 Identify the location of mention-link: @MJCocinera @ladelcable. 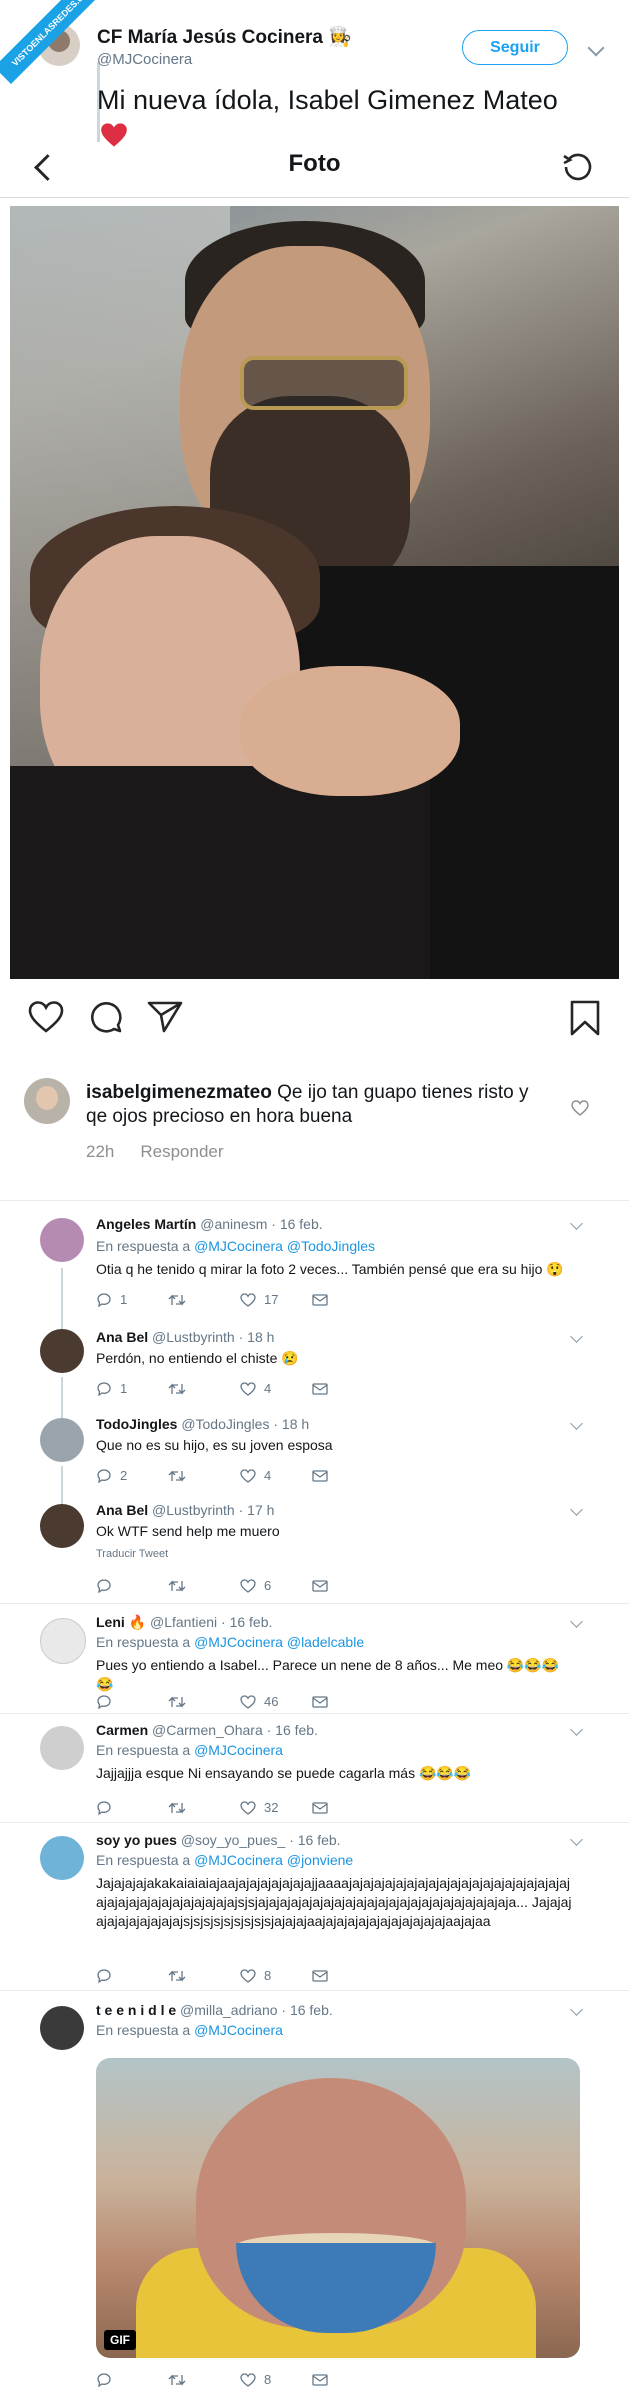
(279, 1642).